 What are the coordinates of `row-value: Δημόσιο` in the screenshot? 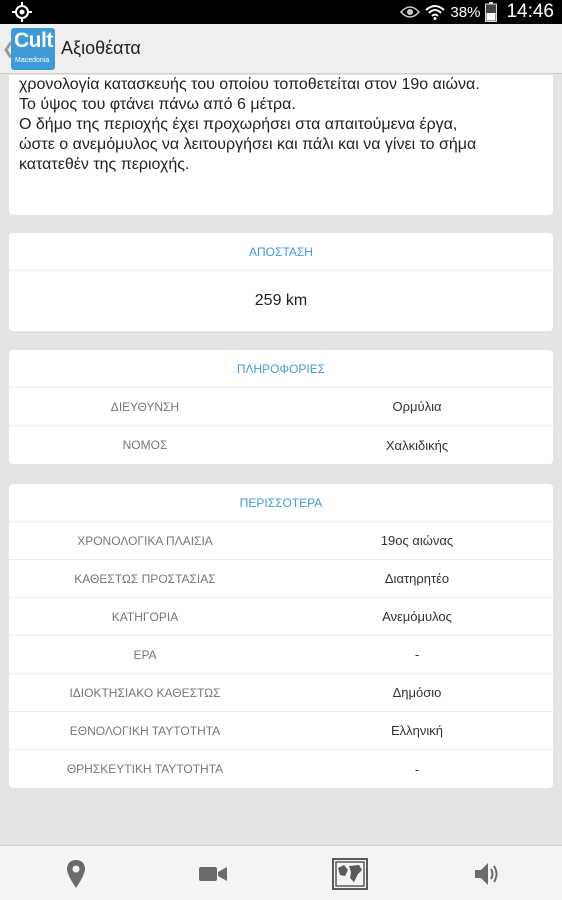 It's located at (417, 692).